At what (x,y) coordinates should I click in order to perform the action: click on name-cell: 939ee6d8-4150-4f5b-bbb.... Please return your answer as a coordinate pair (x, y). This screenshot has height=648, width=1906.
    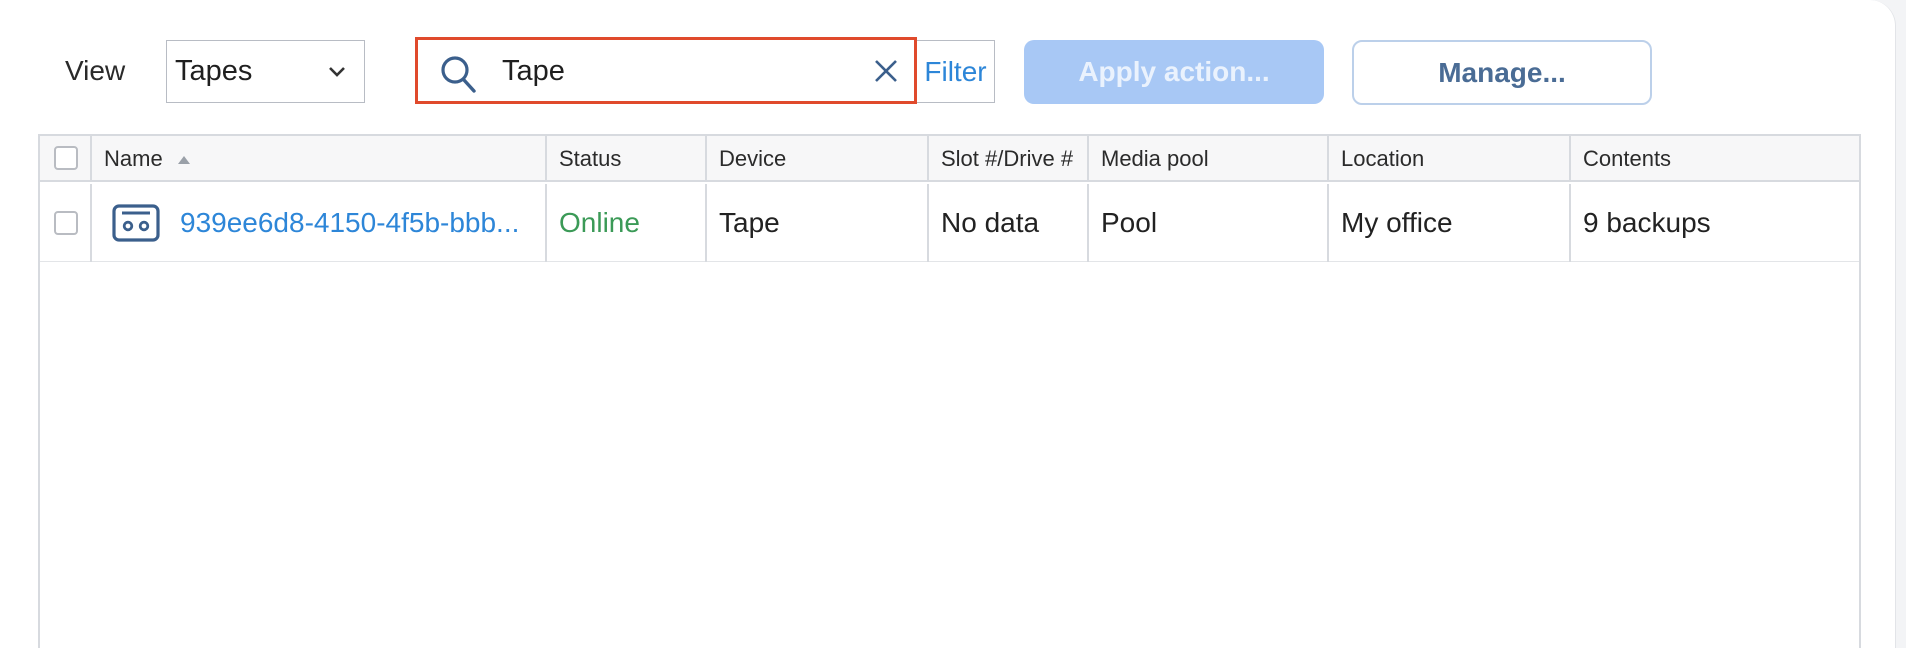
    Looking at the image, I should click on (319, 223).